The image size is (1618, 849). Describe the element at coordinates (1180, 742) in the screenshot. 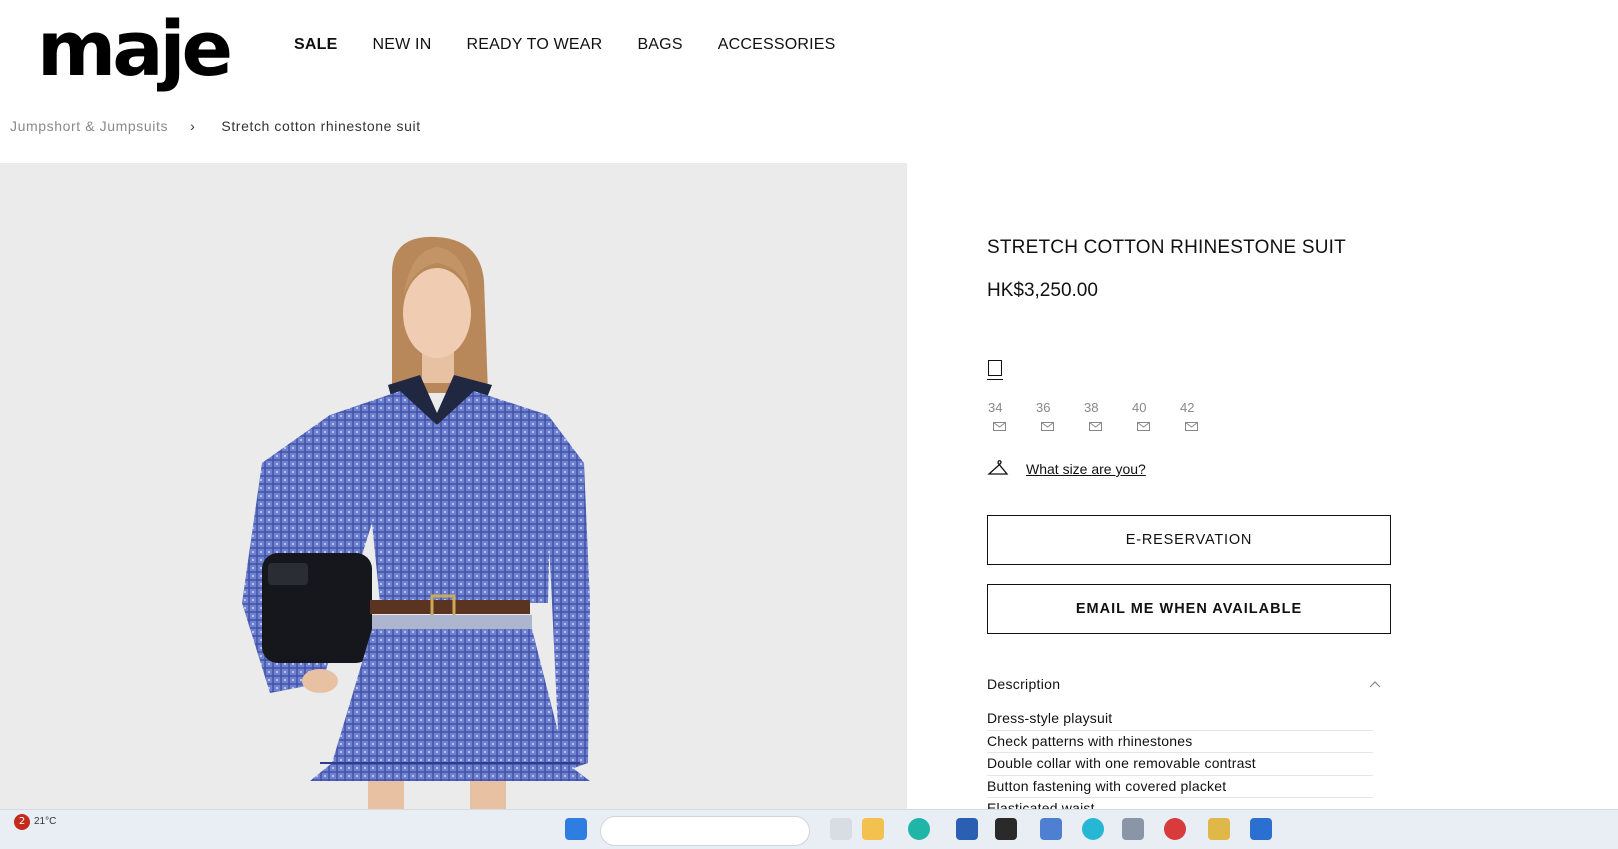

I see `description-item: Check patterns with rhinestones` at that location.